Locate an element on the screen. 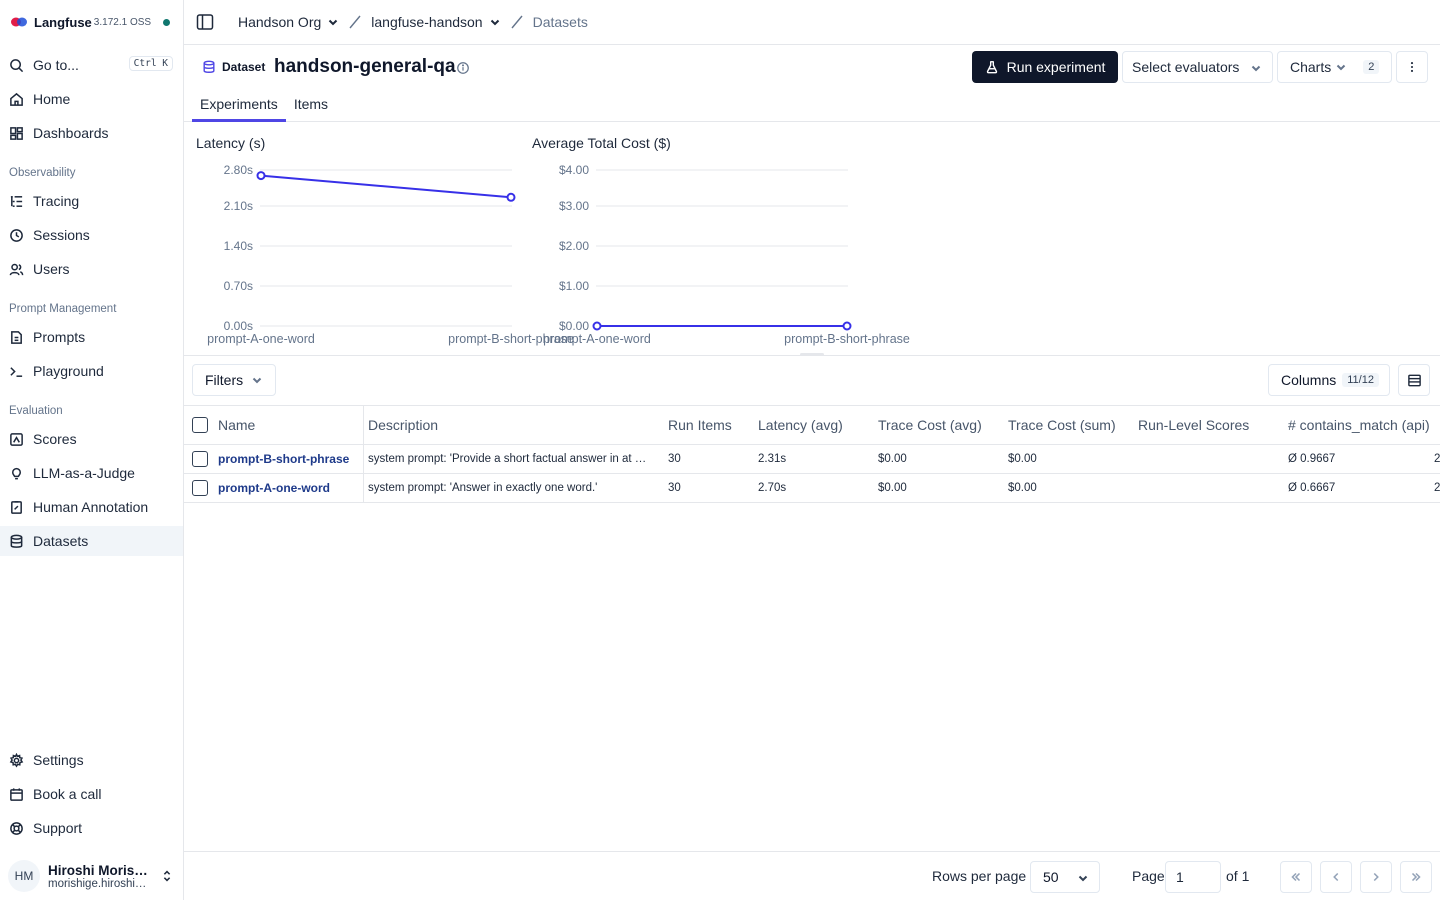  latency-y-tick-label: 2.80s is located at coordinates (238, 170).